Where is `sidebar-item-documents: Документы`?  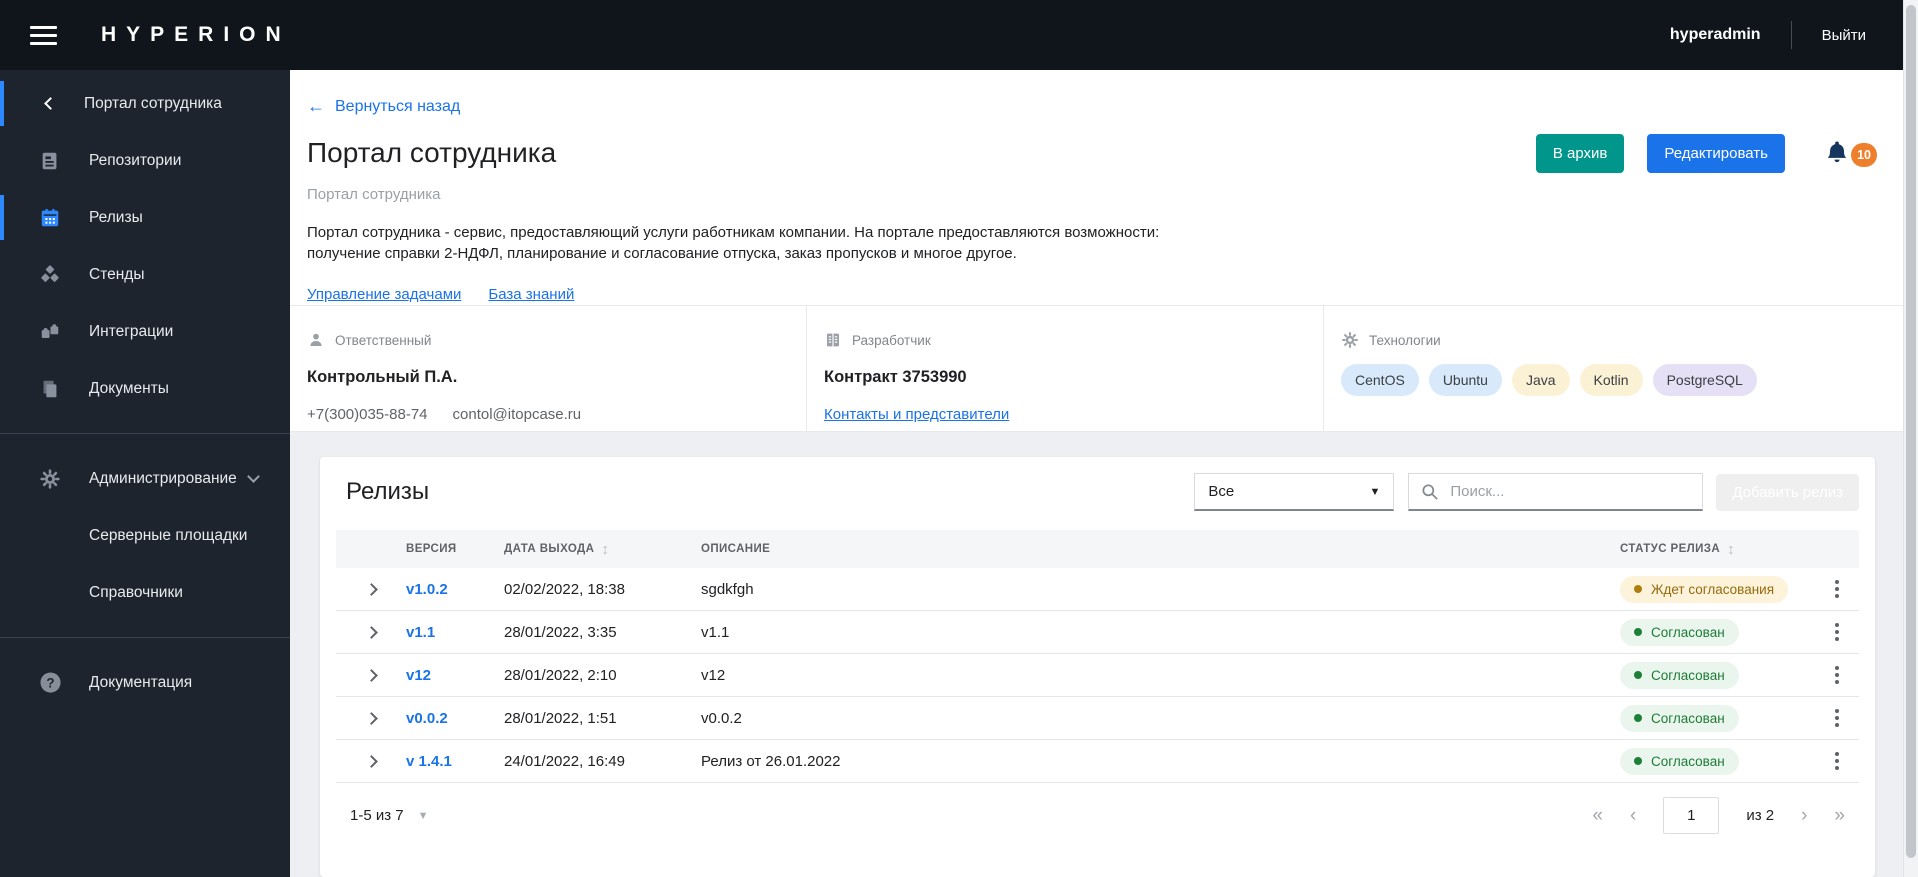
sidebar-item-documents: Документы is located at coordinates (145, 388).